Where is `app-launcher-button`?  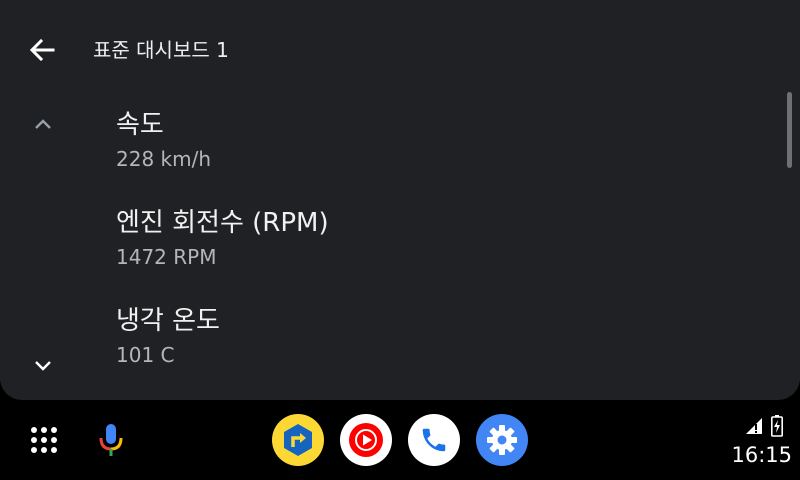
app-launcher-button is located at coordinates (44, 440).